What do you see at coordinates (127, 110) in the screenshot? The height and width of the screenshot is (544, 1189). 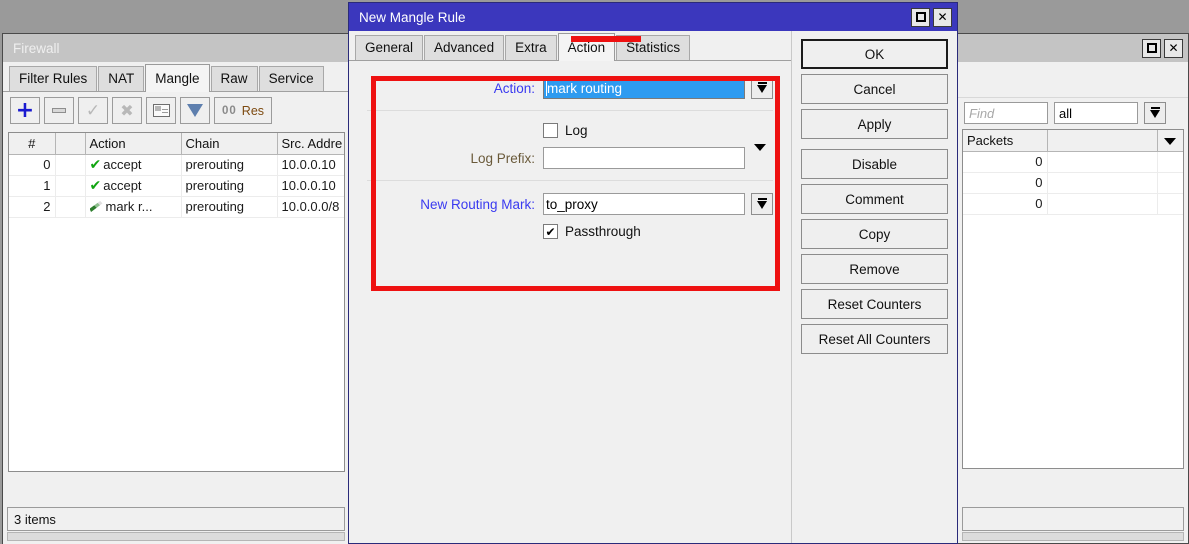 I see `disable-button: ✖` at bounding box center [127, 110].